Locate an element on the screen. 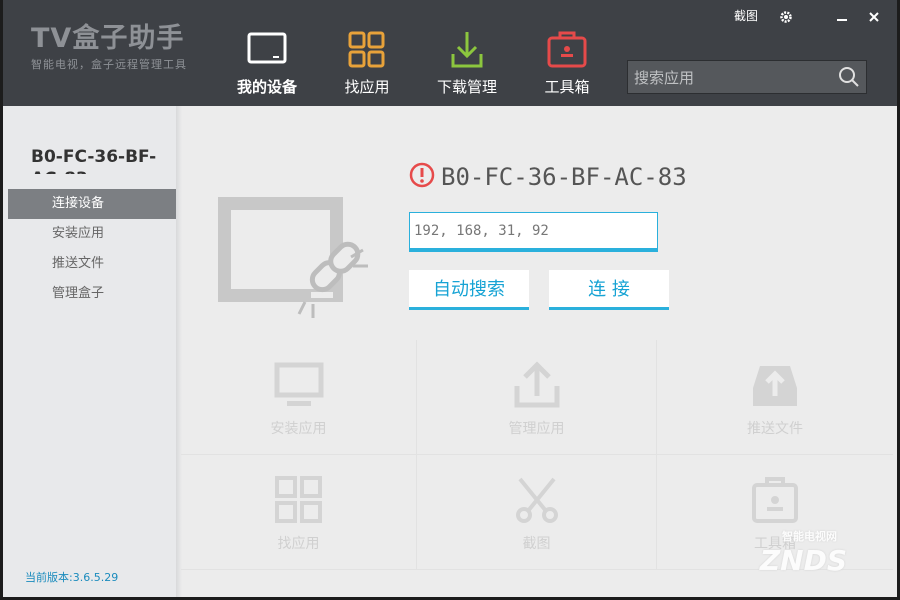 The height and width of the screenshot is (600, 900). search-box is located at coordinates (747, 77).